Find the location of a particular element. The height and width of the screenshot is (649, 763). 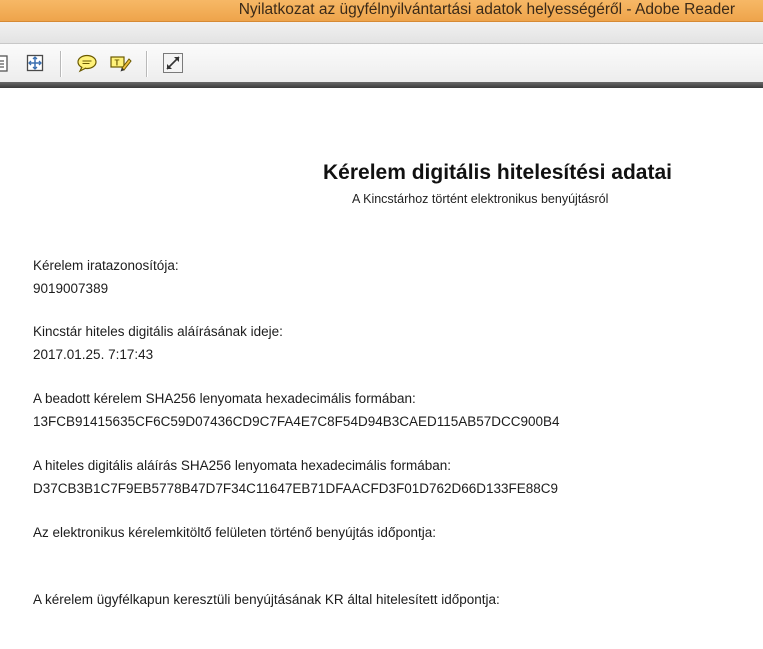

toolbar: T is located at coordinates (381, 63).